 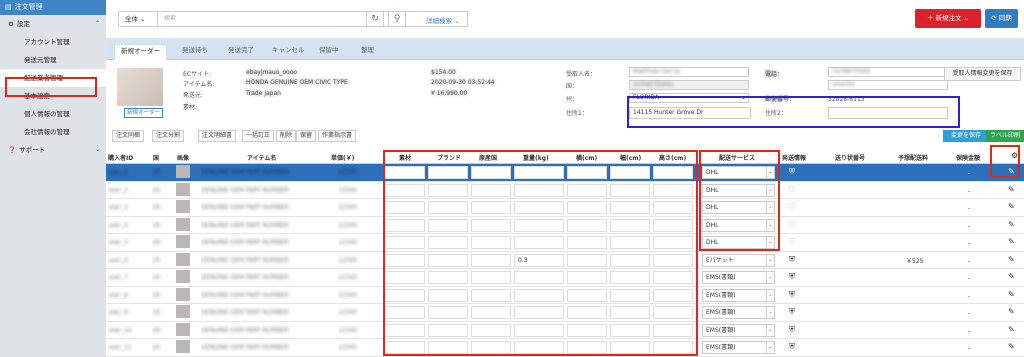 I want to click on toolbar-button-1: 注文分割, so click(x=168, y=136).